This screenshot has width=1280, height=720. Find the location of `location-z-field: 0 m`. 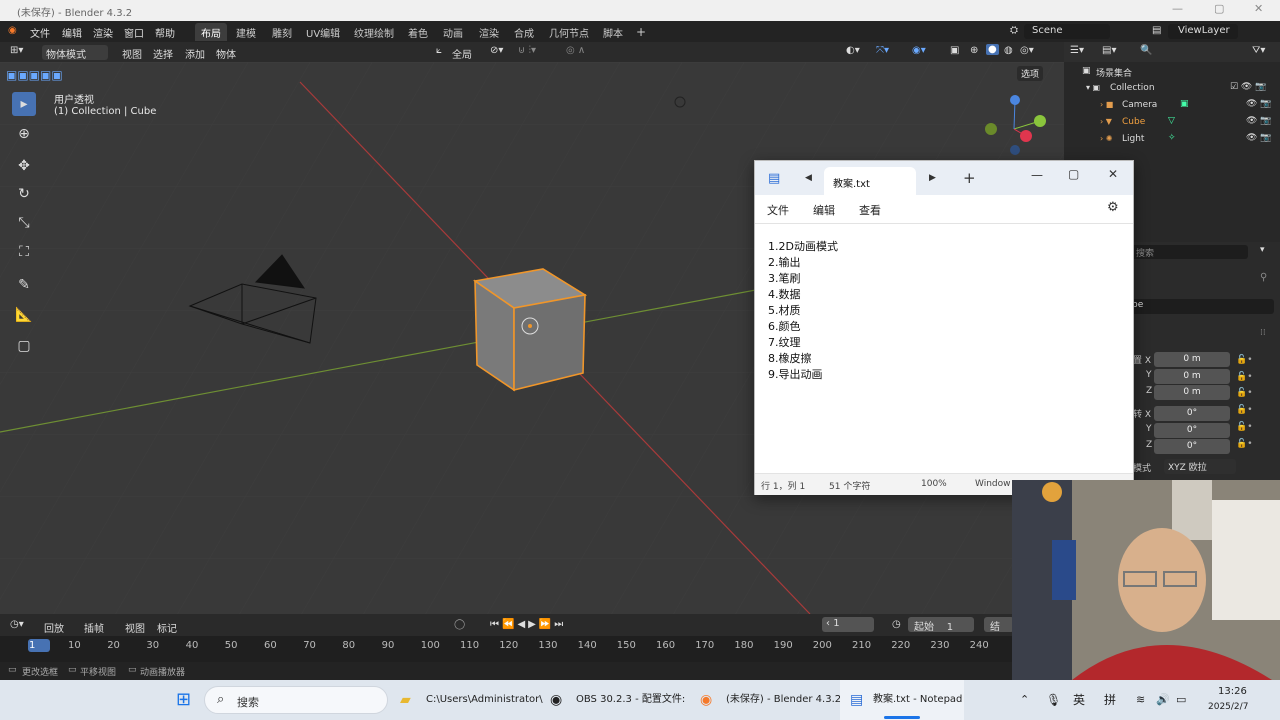

location-z-field: 0 m is located at coordinates (1192, 392).